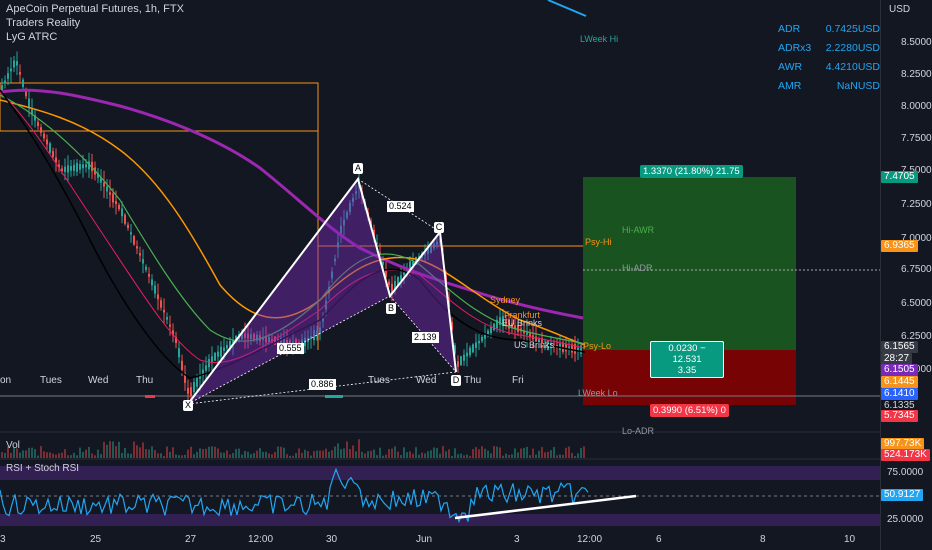 The height and width of the screenshot is (550, 932). Describe the element at coordinates (899, 382) in the screenshot. I see `price-badge: 6.1445` at that location.